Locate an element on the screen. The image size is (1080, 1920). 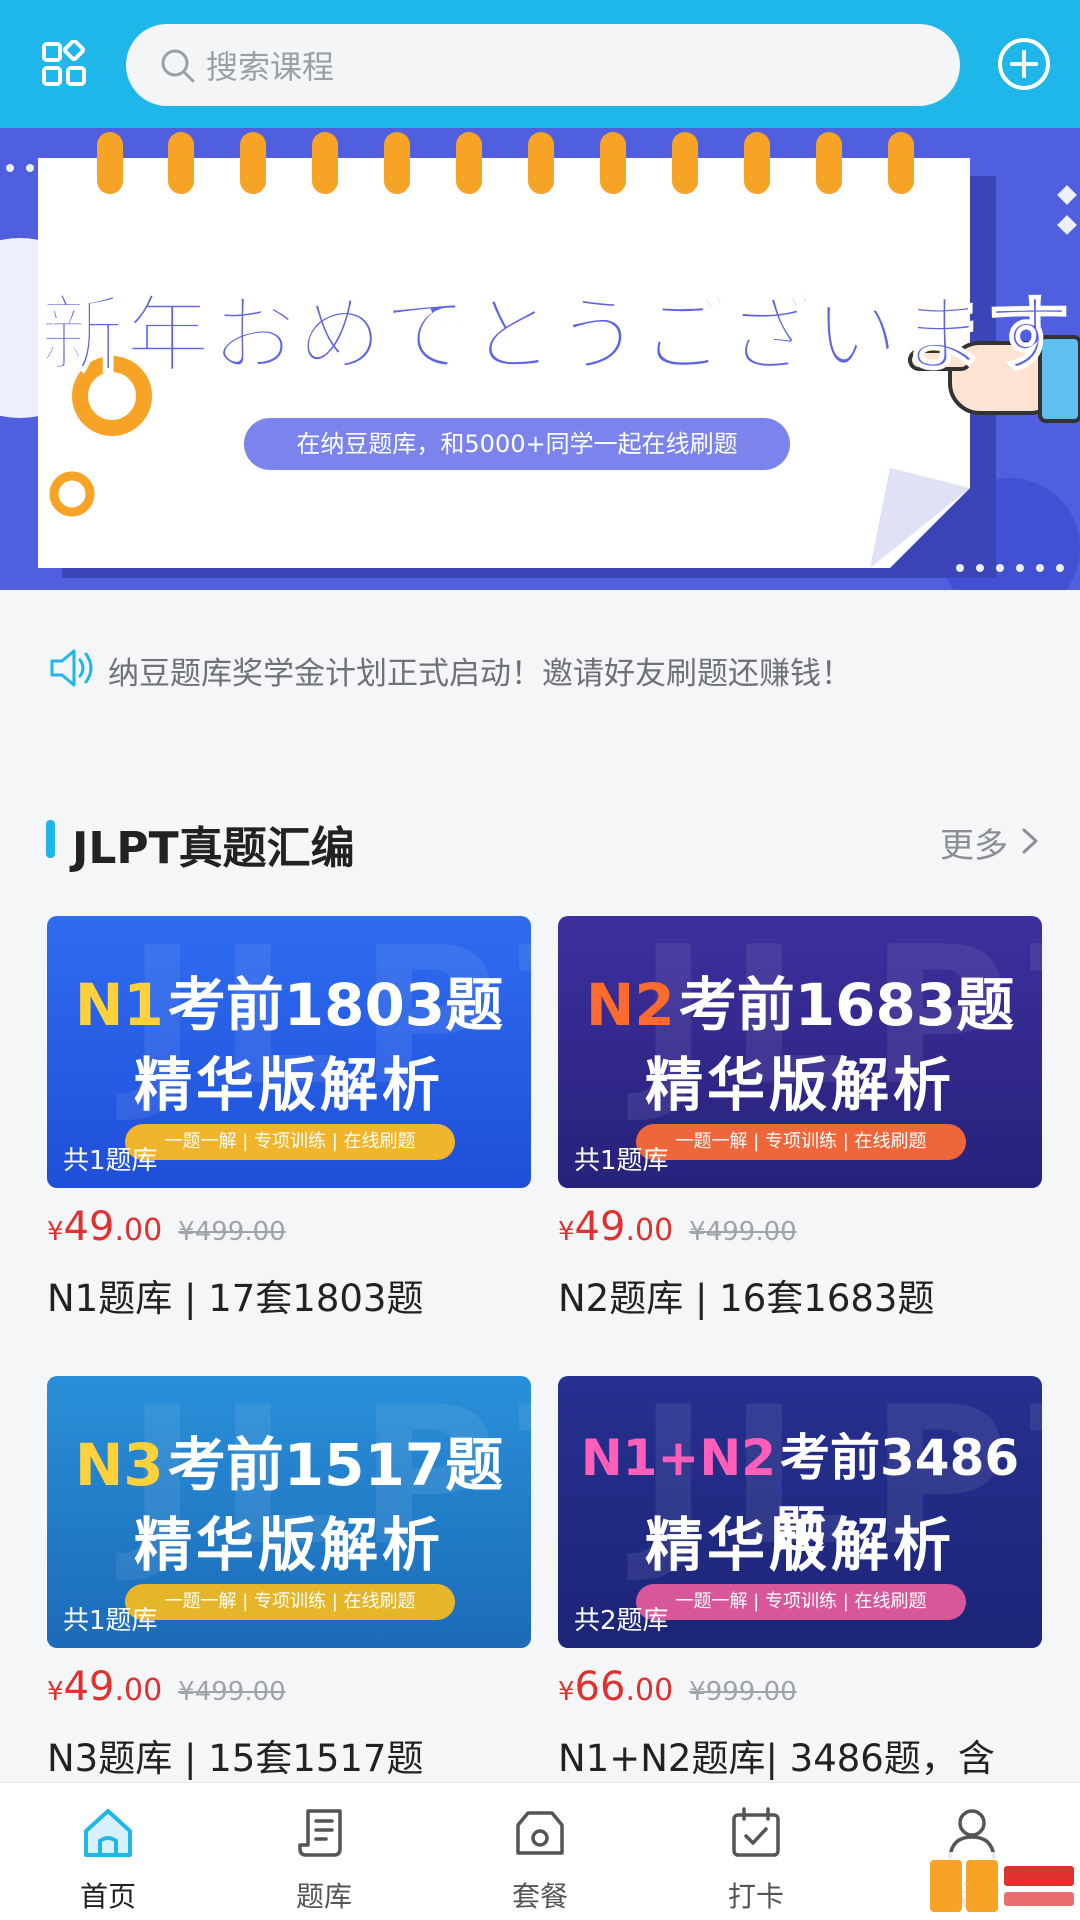
tab-check-in: 打卡 is located at coordinates (756, 1851).